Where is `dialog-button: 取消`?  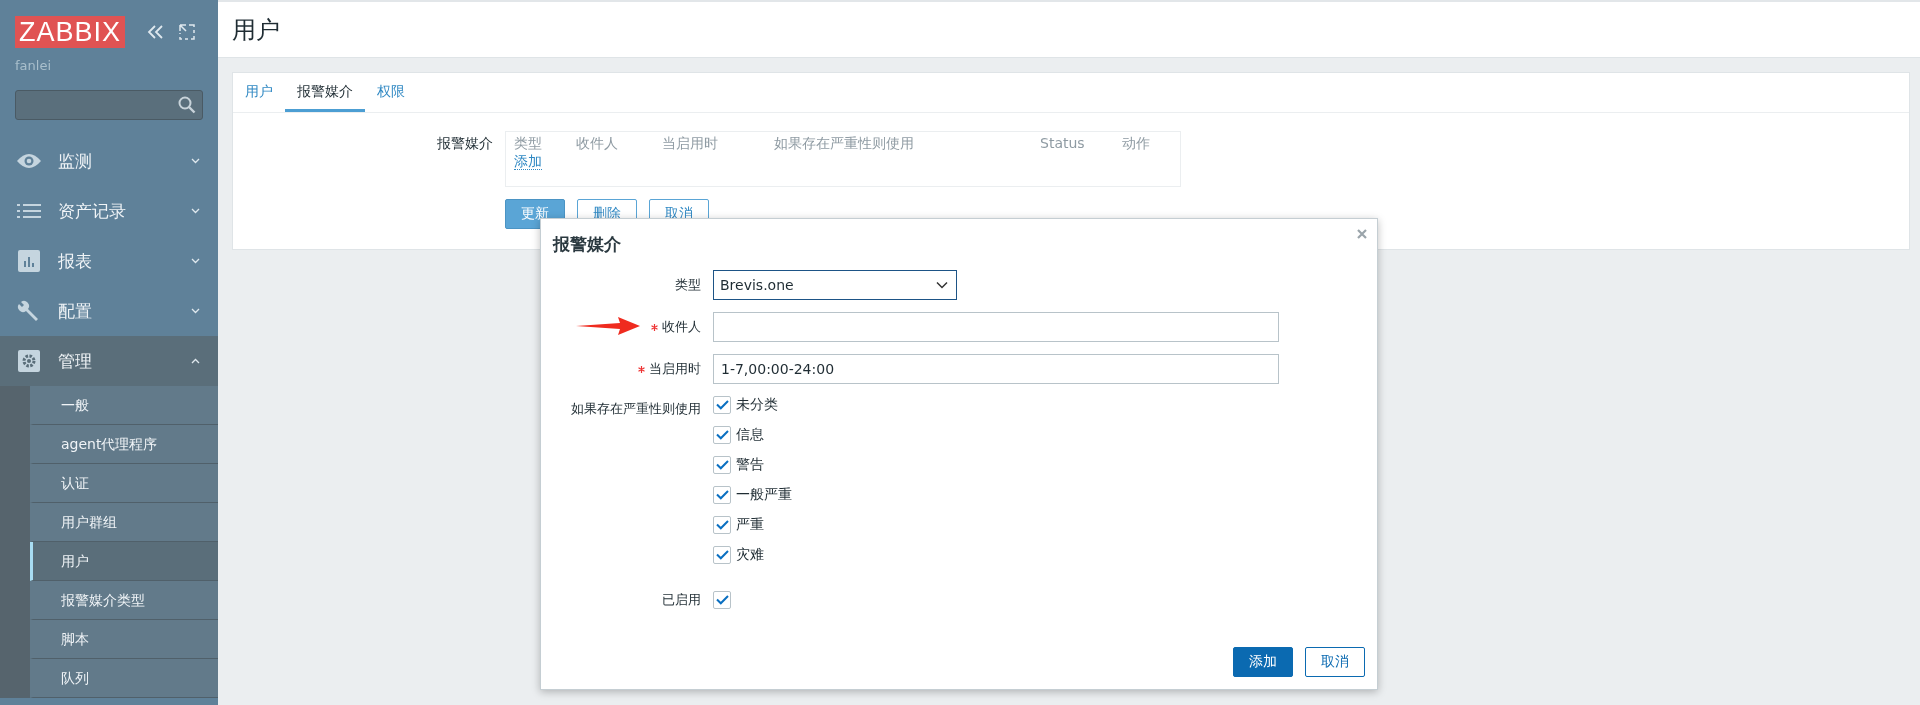 dialog-button: 取消 is located at coordinates (1335, 662).